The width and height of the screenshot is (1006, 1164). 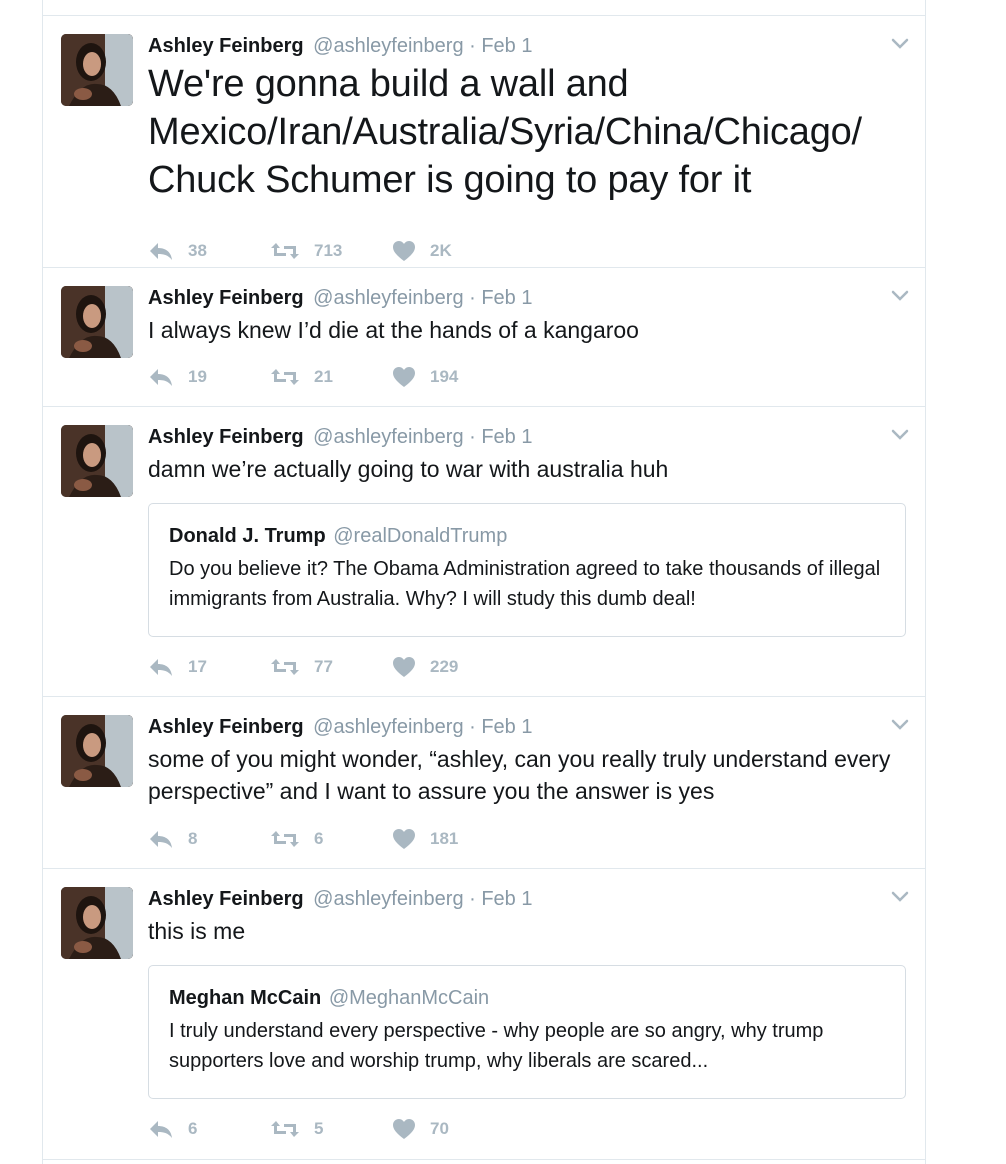 What do you see at coordinates (331, 1129) in the screenshot?
I see `retweet-button: 5` at bounding box center [331, 1129].